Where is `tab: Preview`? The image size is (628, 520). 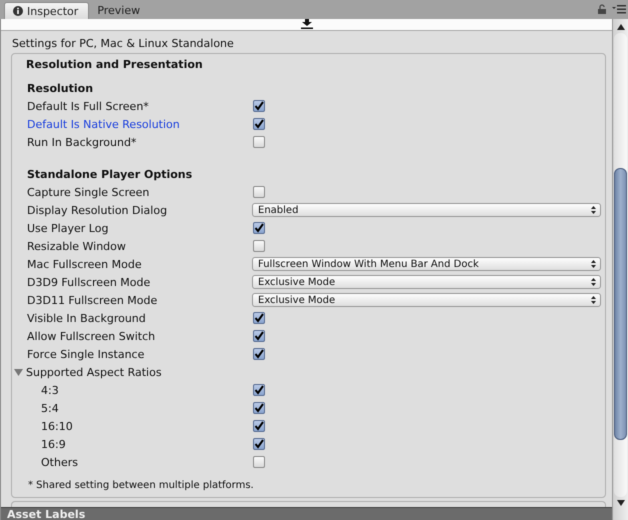
tab: Preview is located at coordinates (129, 10).